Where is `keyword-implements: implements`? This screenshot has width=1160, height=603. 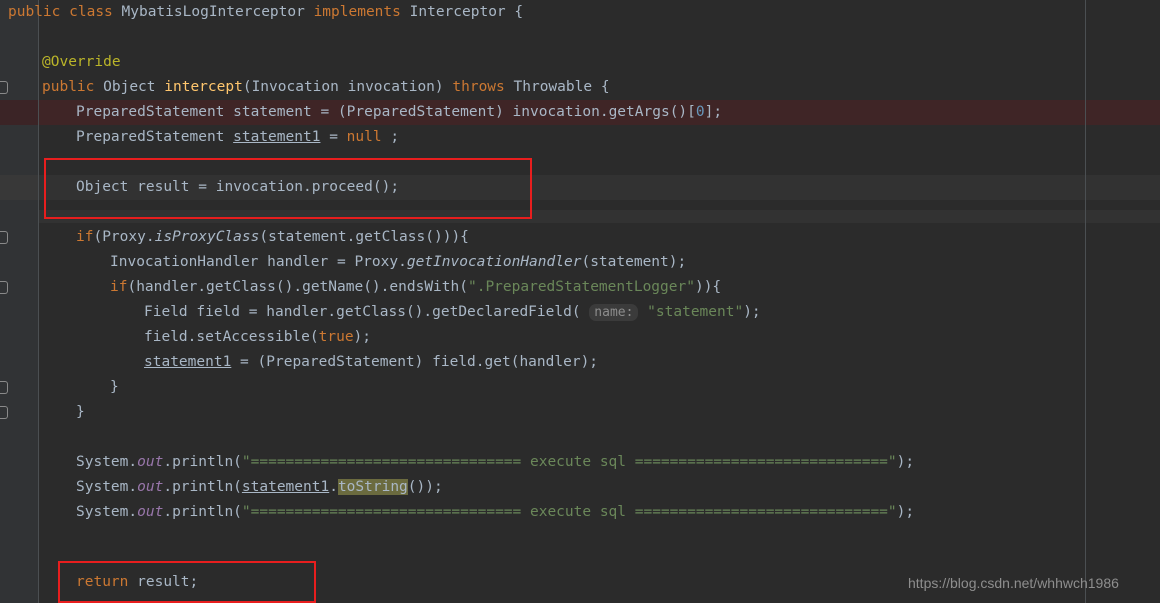 keyword-implements: implements is located at coordinates (357, 12).